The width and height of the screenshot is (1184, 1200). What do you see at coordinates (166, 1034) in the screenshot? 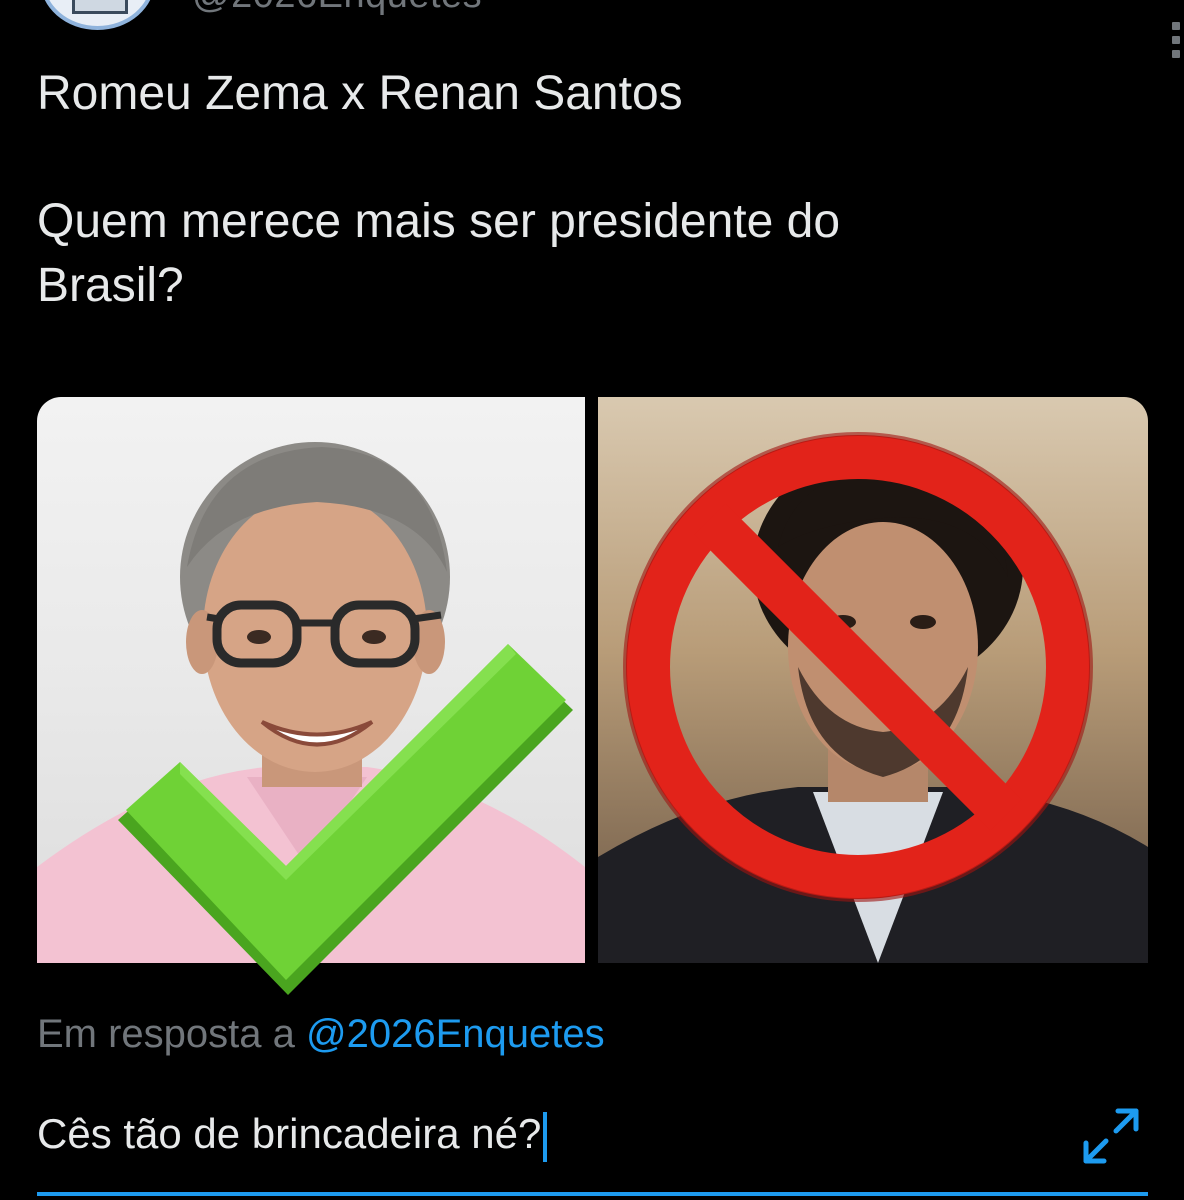
I see `reply-context-prefix: Em resposta a` at bounding box center [166, 1034].